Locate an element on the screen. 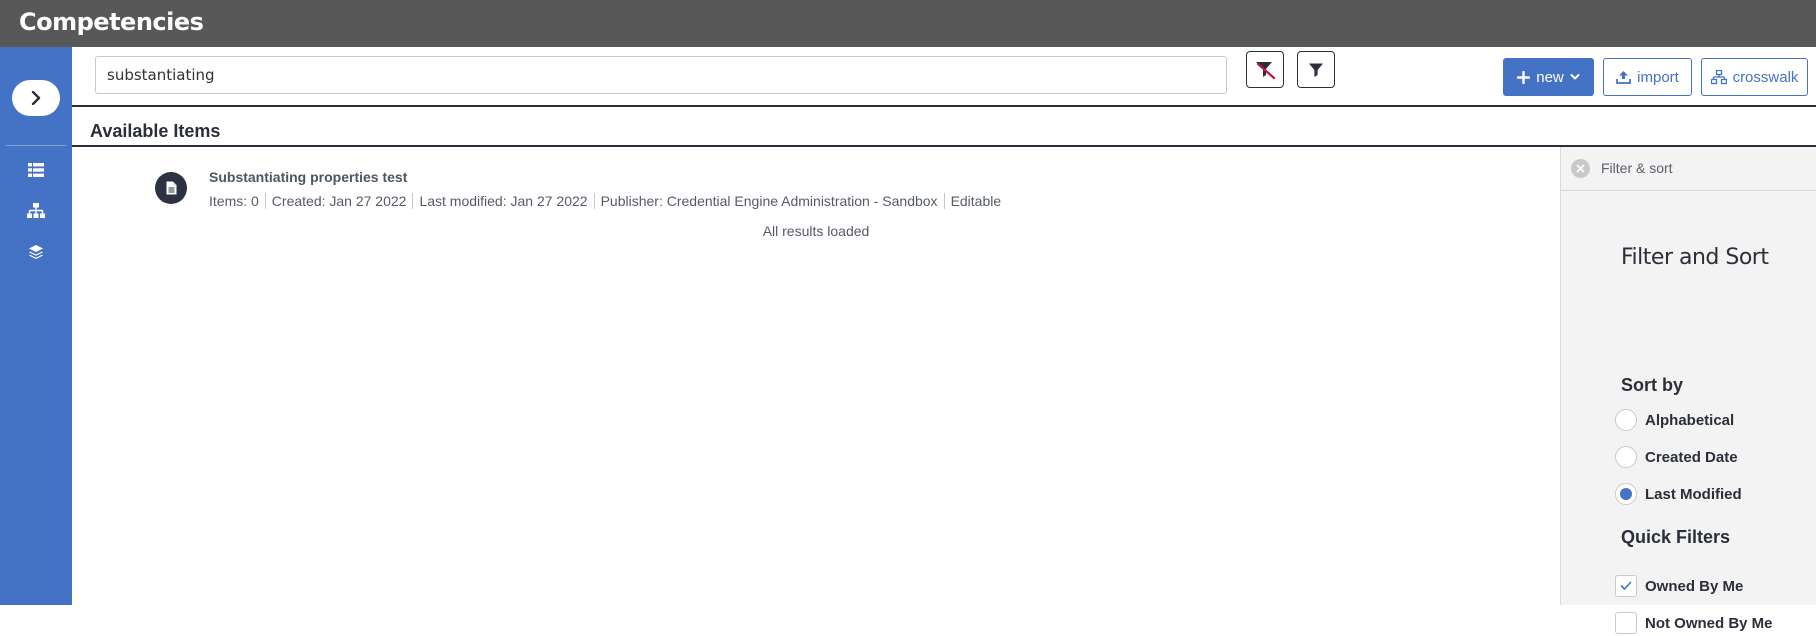 Image resolution: width=1816 pixels, height=636 pixels. chevron-right-icon is located at coordinates (36, 98).